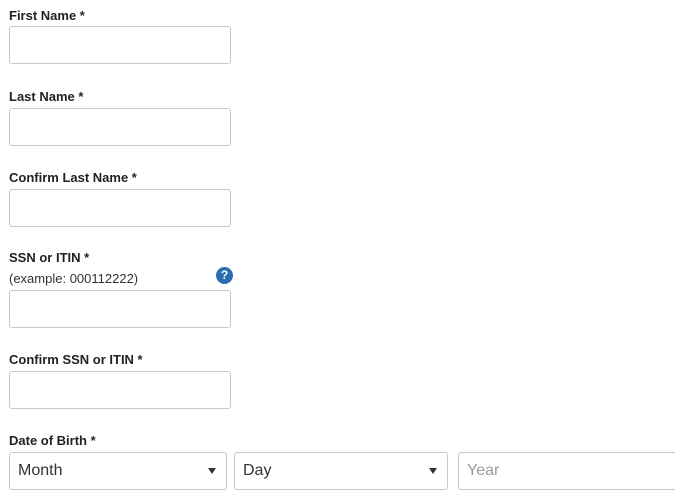  Describe the element at coordinates (49, 257) in the screenshot. I see `ssn-label: SSN or ITIN *` at that location.